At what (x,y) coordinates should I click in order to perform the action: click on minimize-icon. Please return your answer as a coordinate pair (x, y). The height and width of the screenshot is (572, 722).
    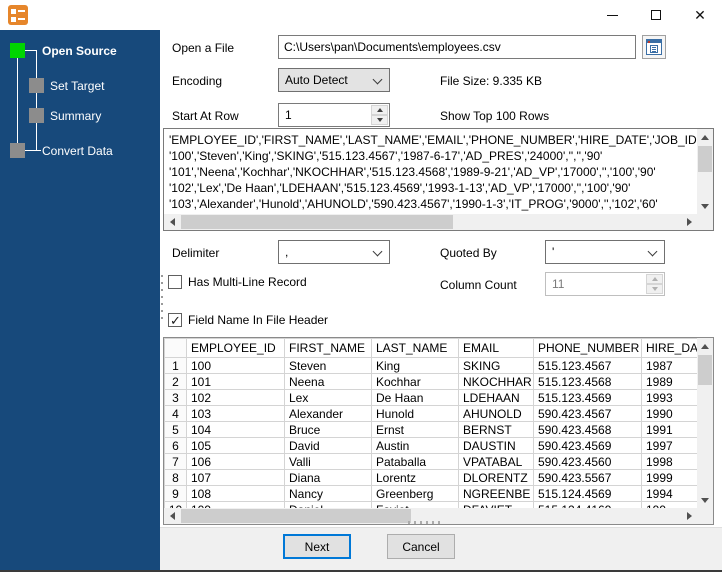
    Looking at the image, I should click on (612, 15).